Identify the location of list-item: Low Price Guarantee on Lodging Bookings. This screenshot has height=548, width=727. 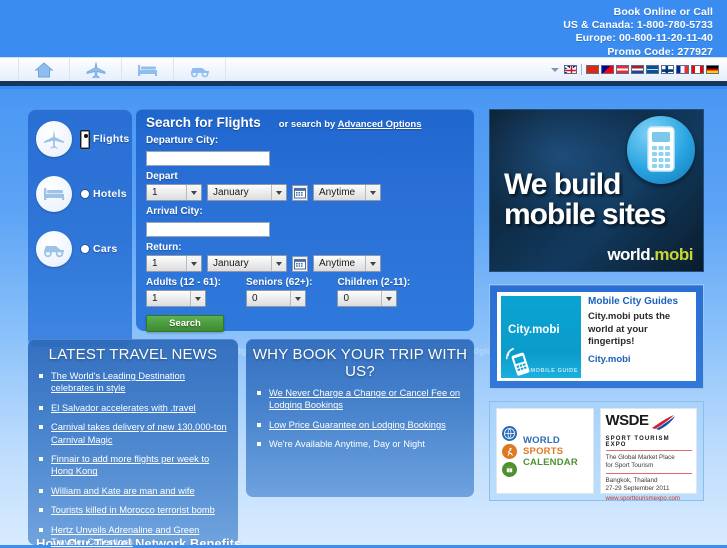
(361, 425).